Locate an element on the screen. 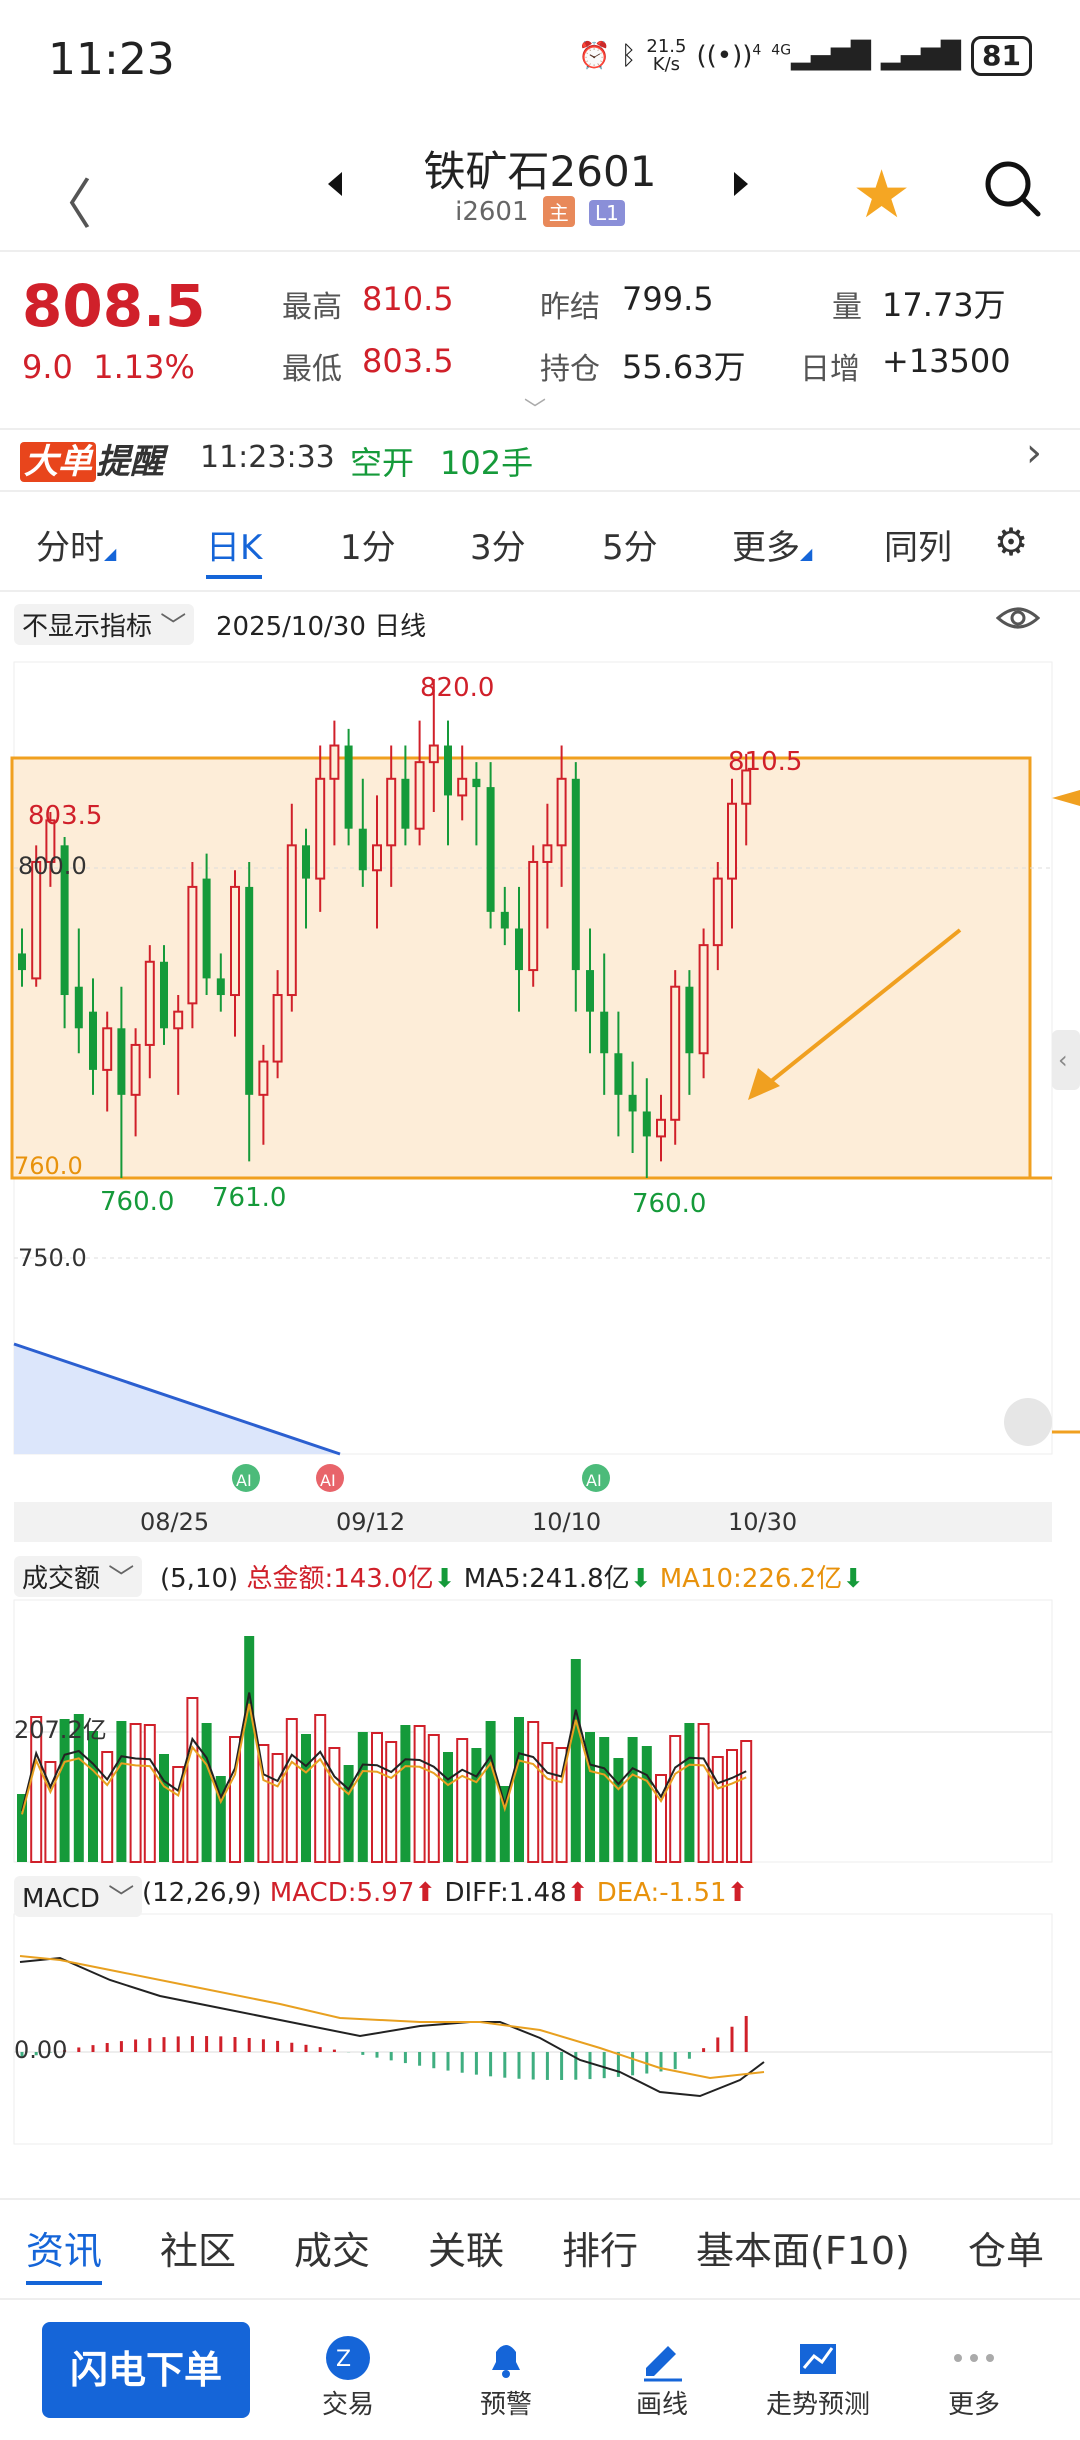  tab-fundamentals: 基本面(F10) is located at coordinates (803, 2247).